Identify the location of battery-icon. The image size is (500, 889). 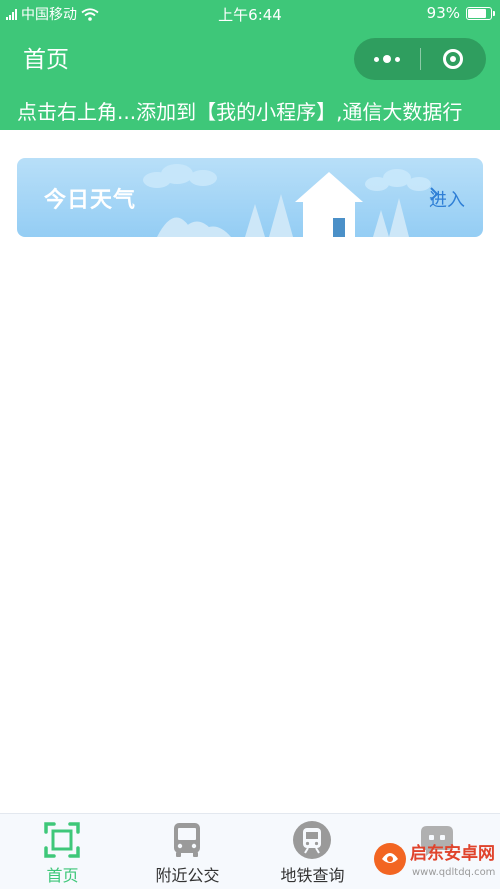
(480, 13).